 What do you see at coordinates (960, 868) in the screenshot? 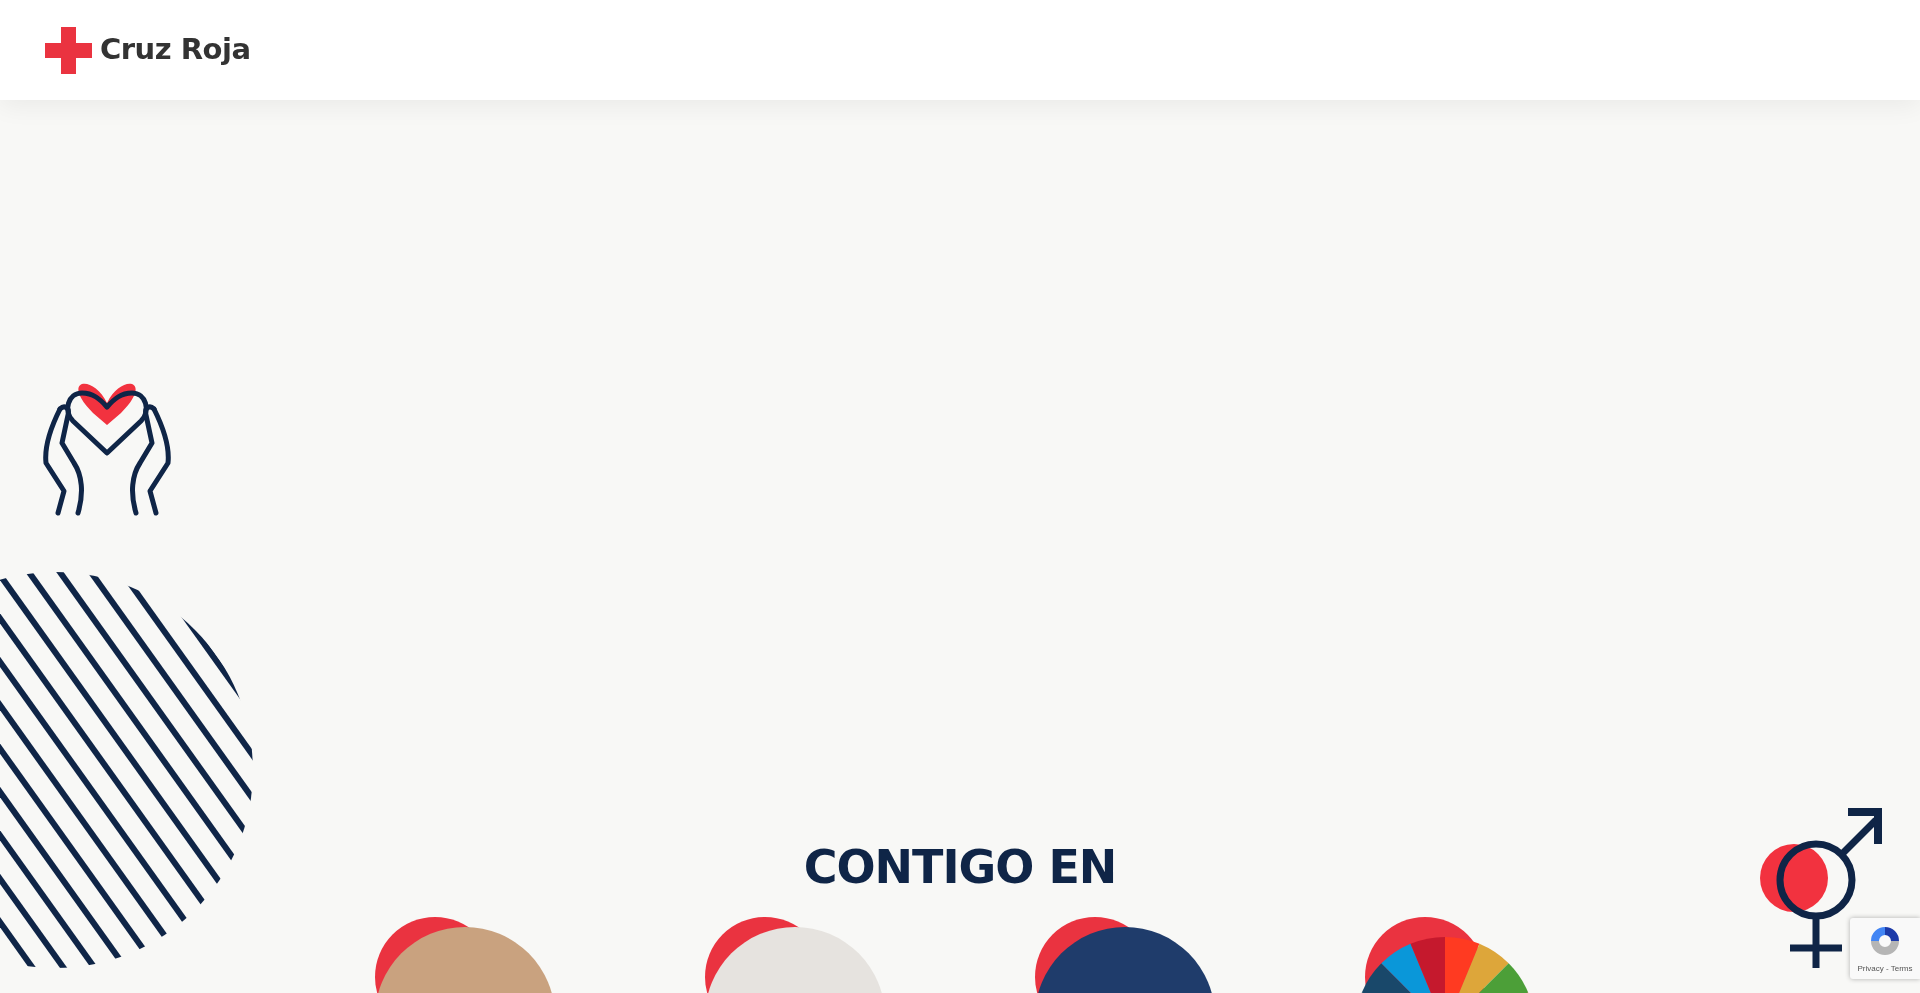
I see `section-heading: CONTIGO EN` at bounding box center [960, 868].